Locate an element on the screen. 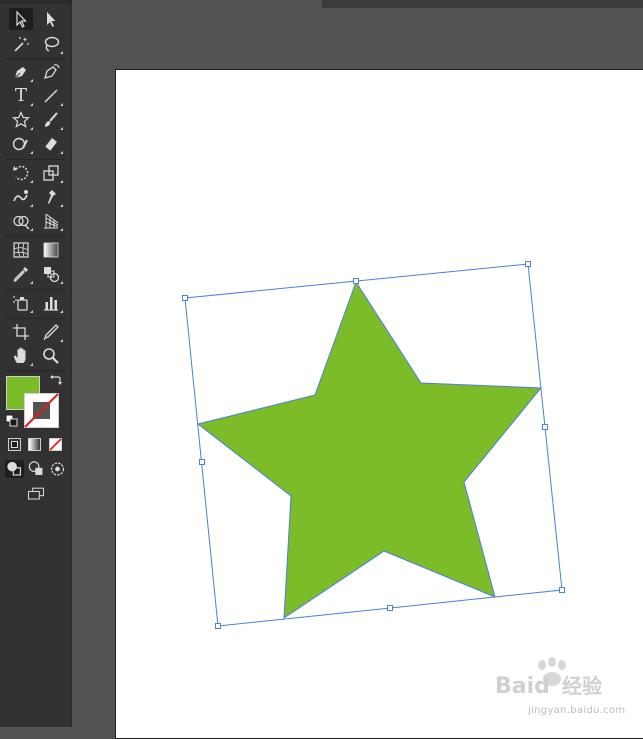 This screenshot has height=739, width=643. resize-handle-top-middle is located at coordinates (356, 281).